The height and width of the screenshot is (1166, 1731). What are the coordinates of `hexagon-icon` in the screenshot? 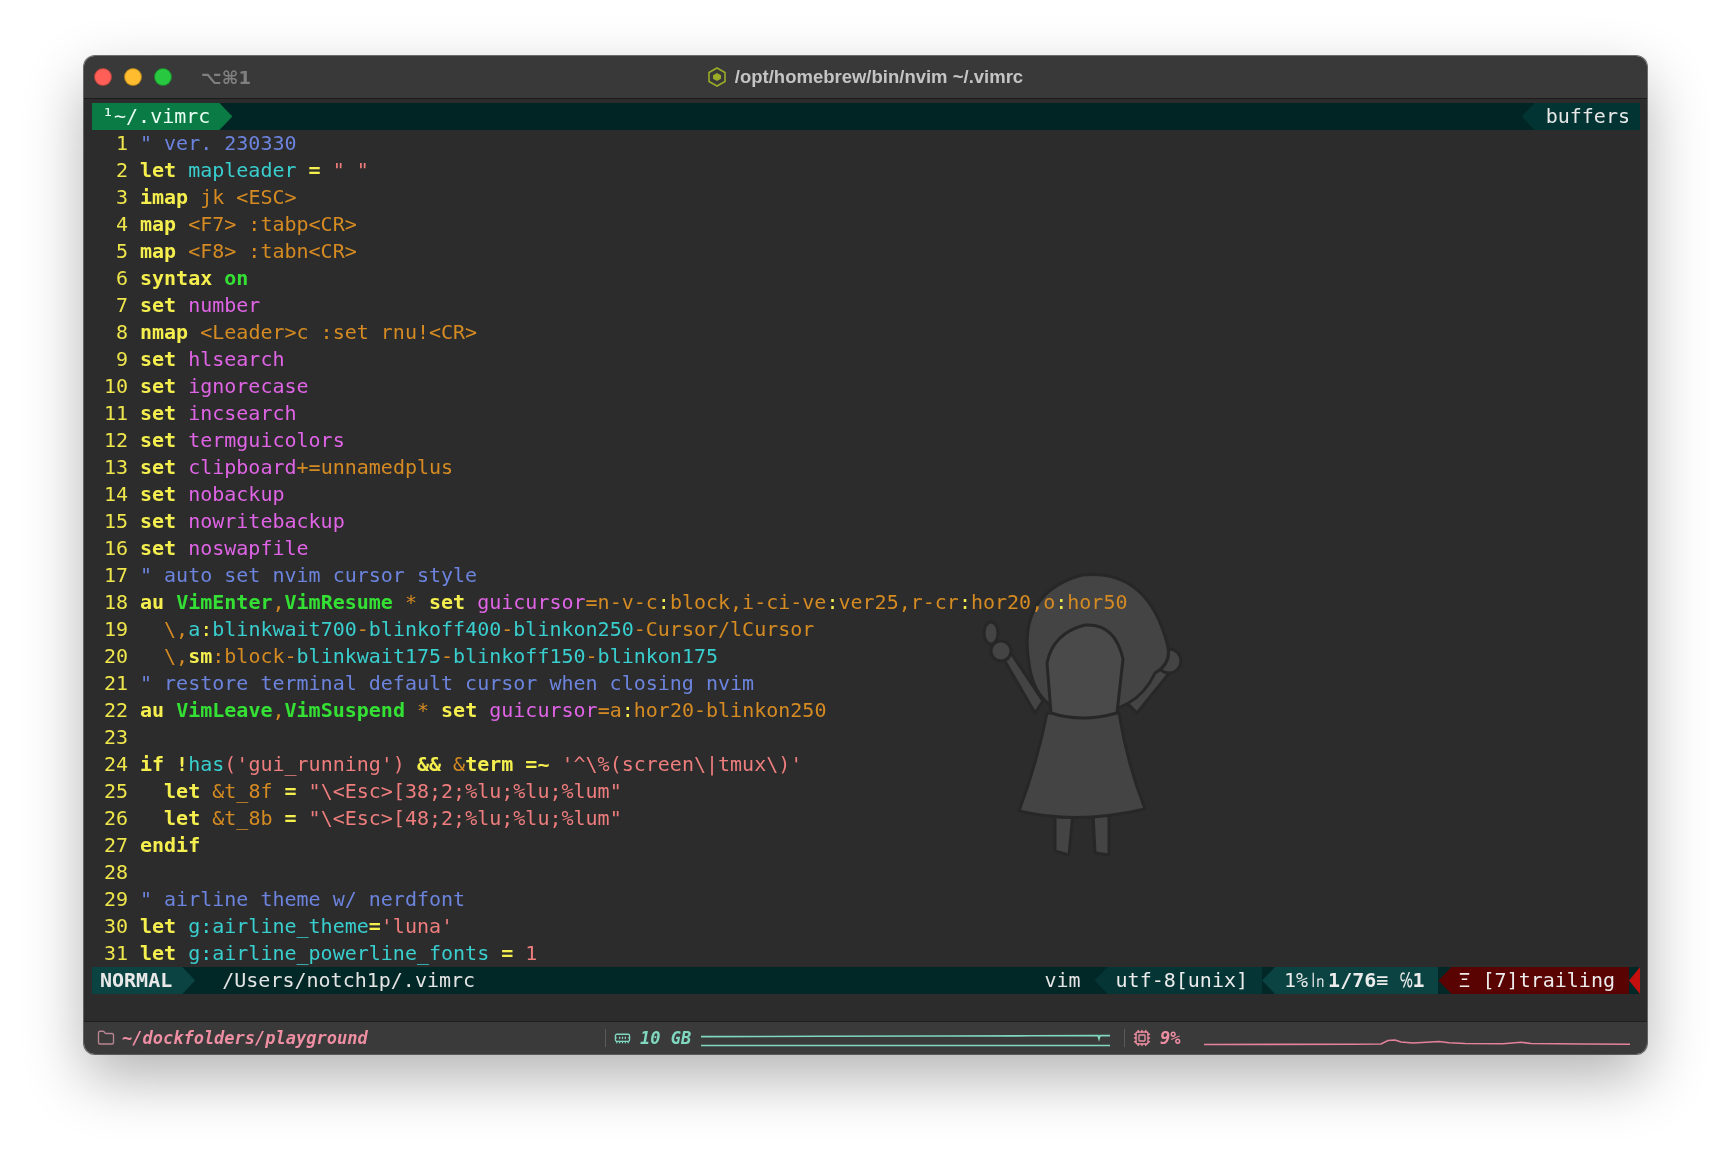 It's located at (716, 77).